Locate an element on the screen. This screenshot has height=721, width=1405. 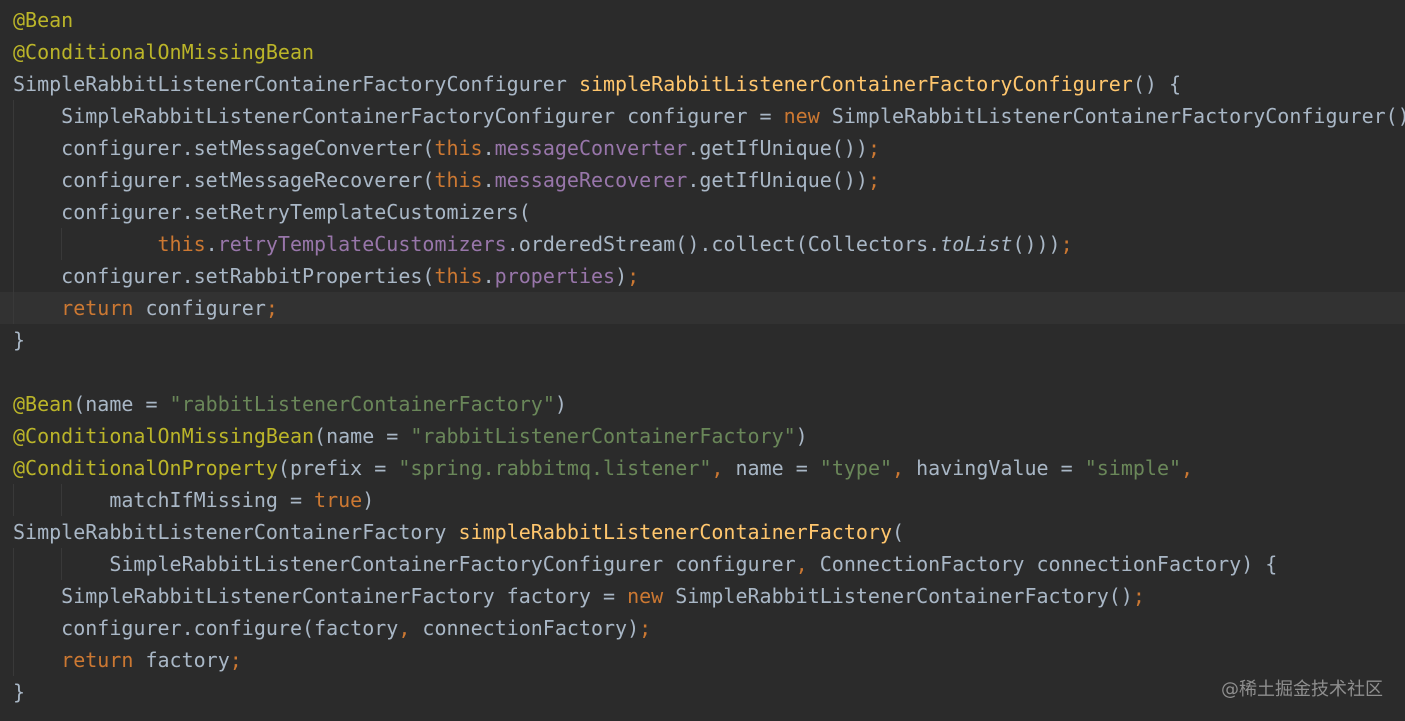
code-token: toList is located at coordinates (976, 244).